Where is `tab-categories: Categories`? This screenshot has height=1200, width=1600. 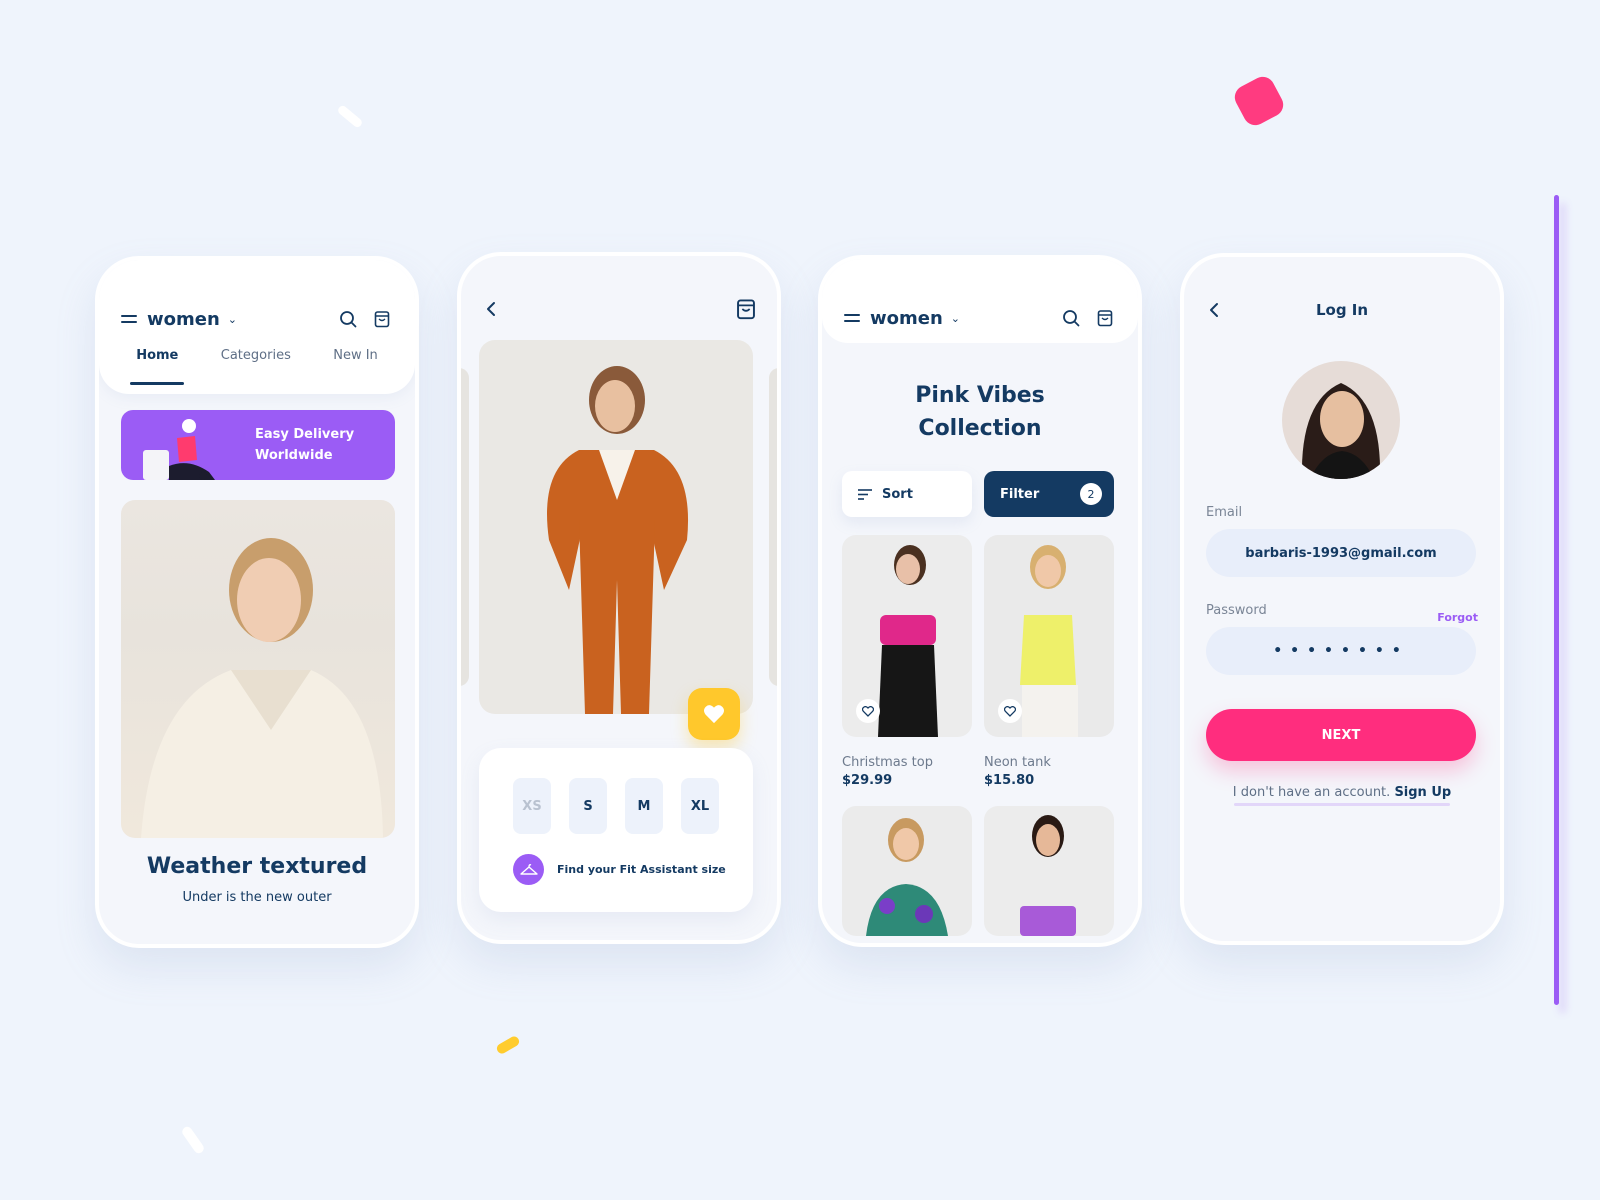 tab-categories: Categories is located at coordinates (256, 365).